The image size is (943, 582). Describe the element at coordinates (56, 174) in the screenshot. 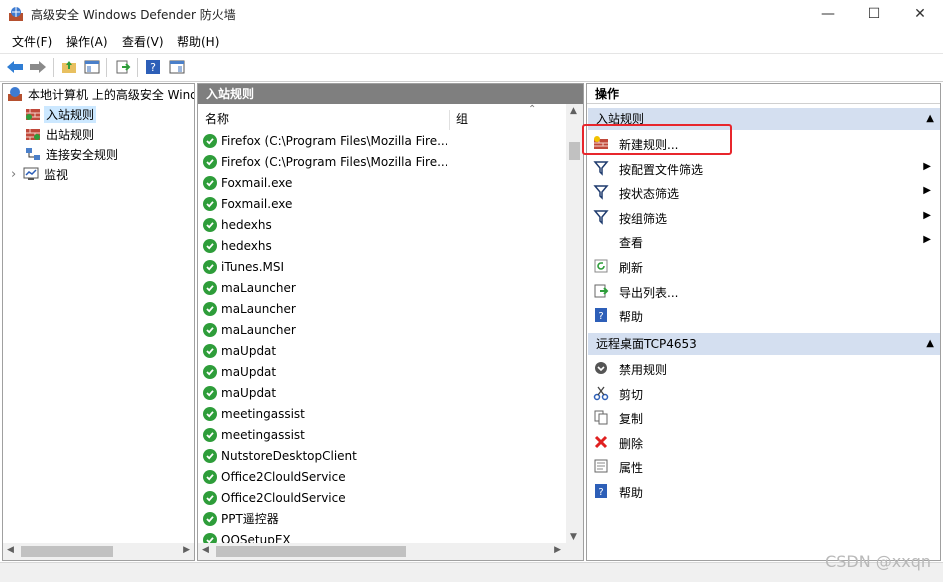

I see `tree-item-label: 监视` at that location.